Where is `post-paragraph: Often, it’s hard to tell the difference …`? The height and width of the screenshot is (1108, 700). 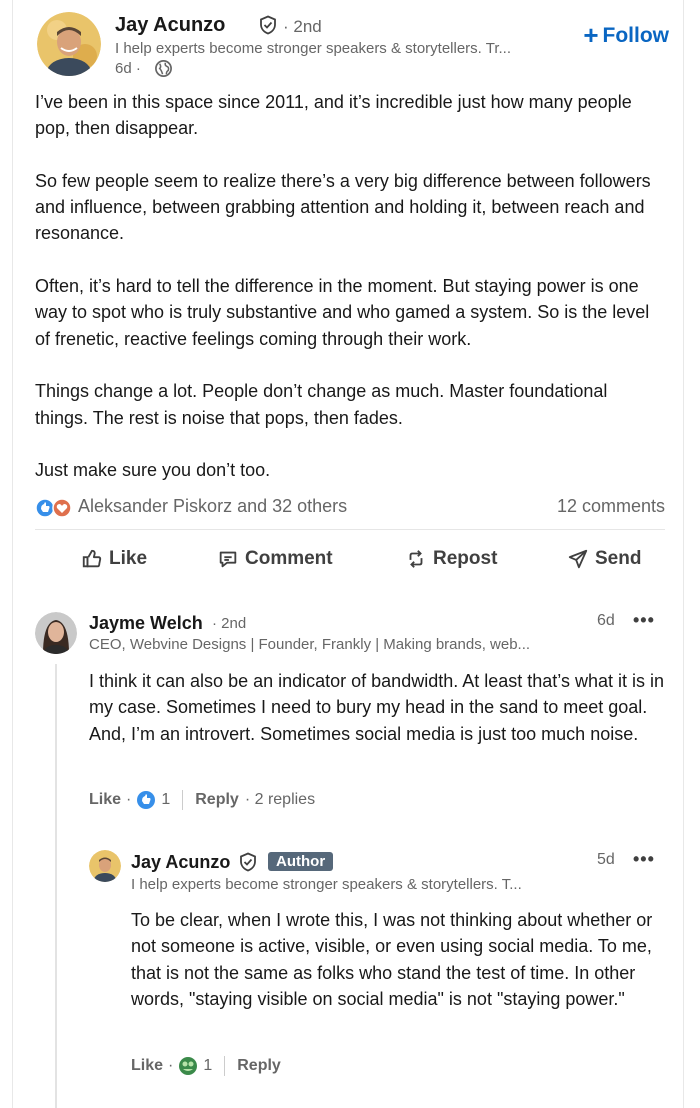 post-paragraph: Often, it’s hard to tell the difference … is located at coordinates (342, 312).